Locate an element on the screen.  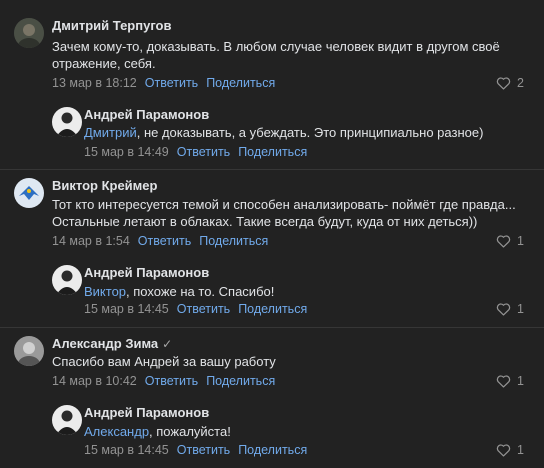
like-count: 2 is located at coordinates (520, 83).